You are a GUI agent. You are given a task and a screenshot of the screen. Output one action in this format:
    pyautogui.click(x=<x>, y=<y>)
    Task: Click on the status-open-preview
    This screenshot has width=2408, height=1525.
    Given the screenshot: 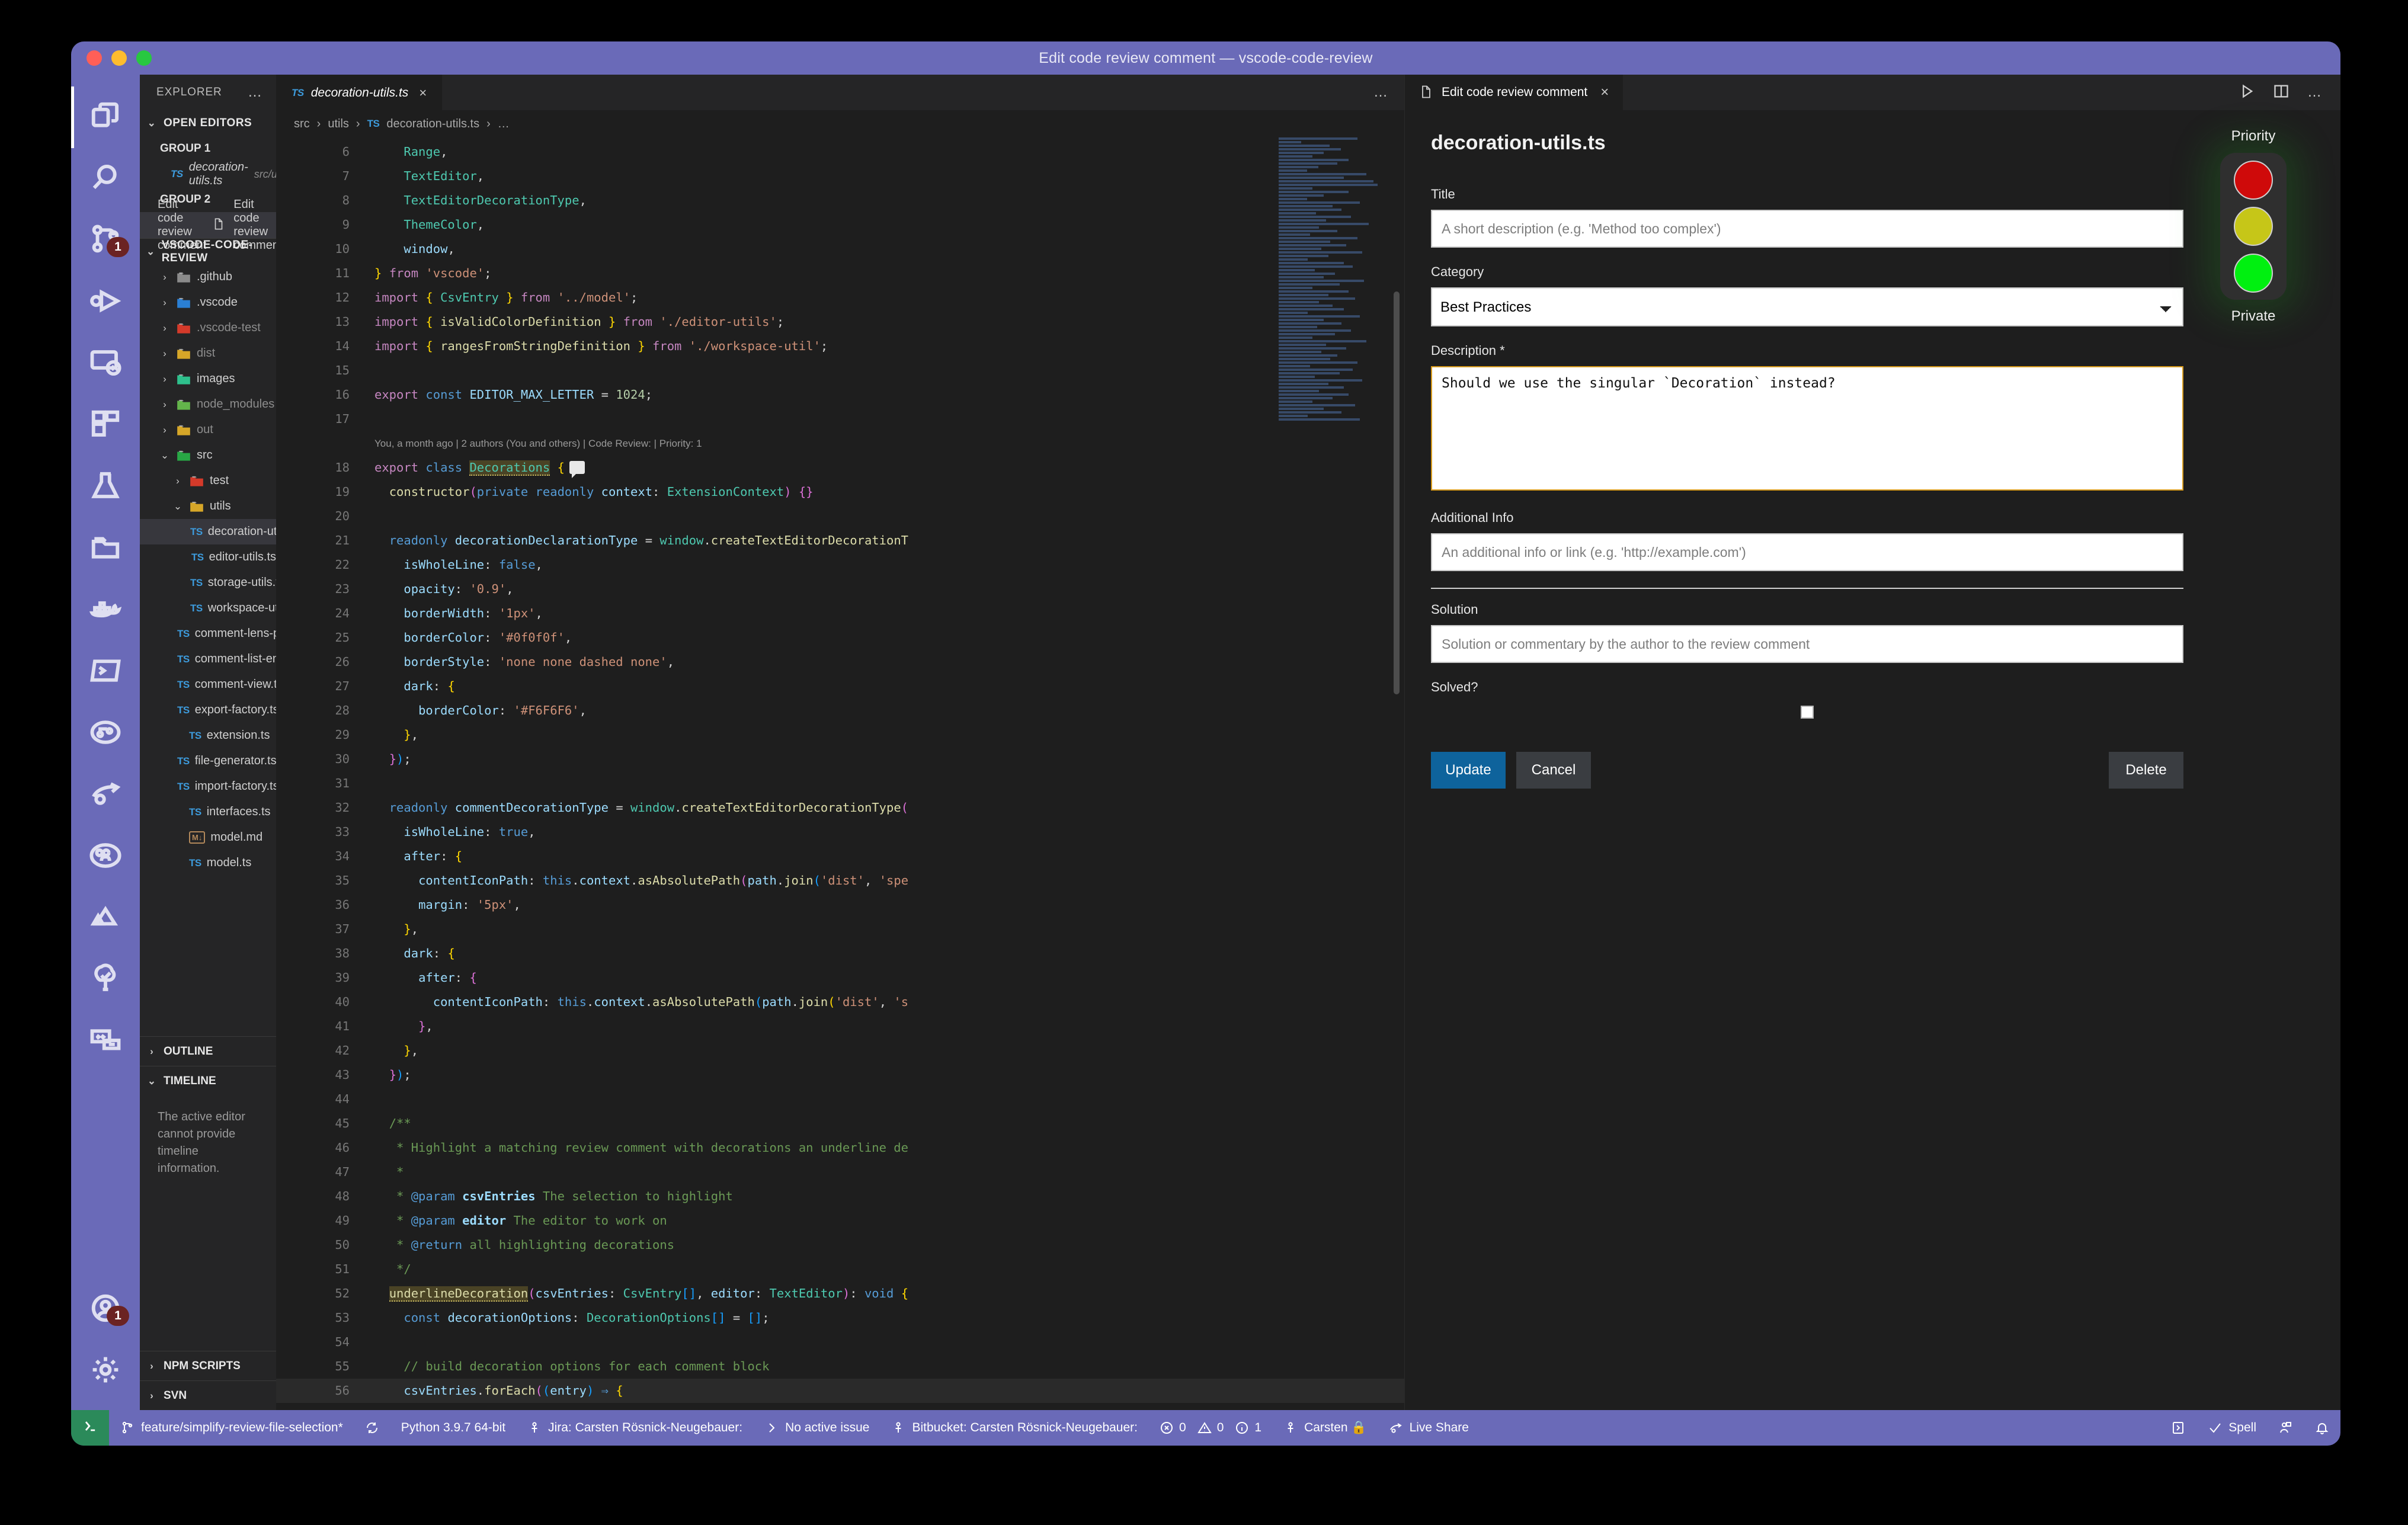 What is the action you would take?
    pyautogui.click(x=2178, y=1428)
    